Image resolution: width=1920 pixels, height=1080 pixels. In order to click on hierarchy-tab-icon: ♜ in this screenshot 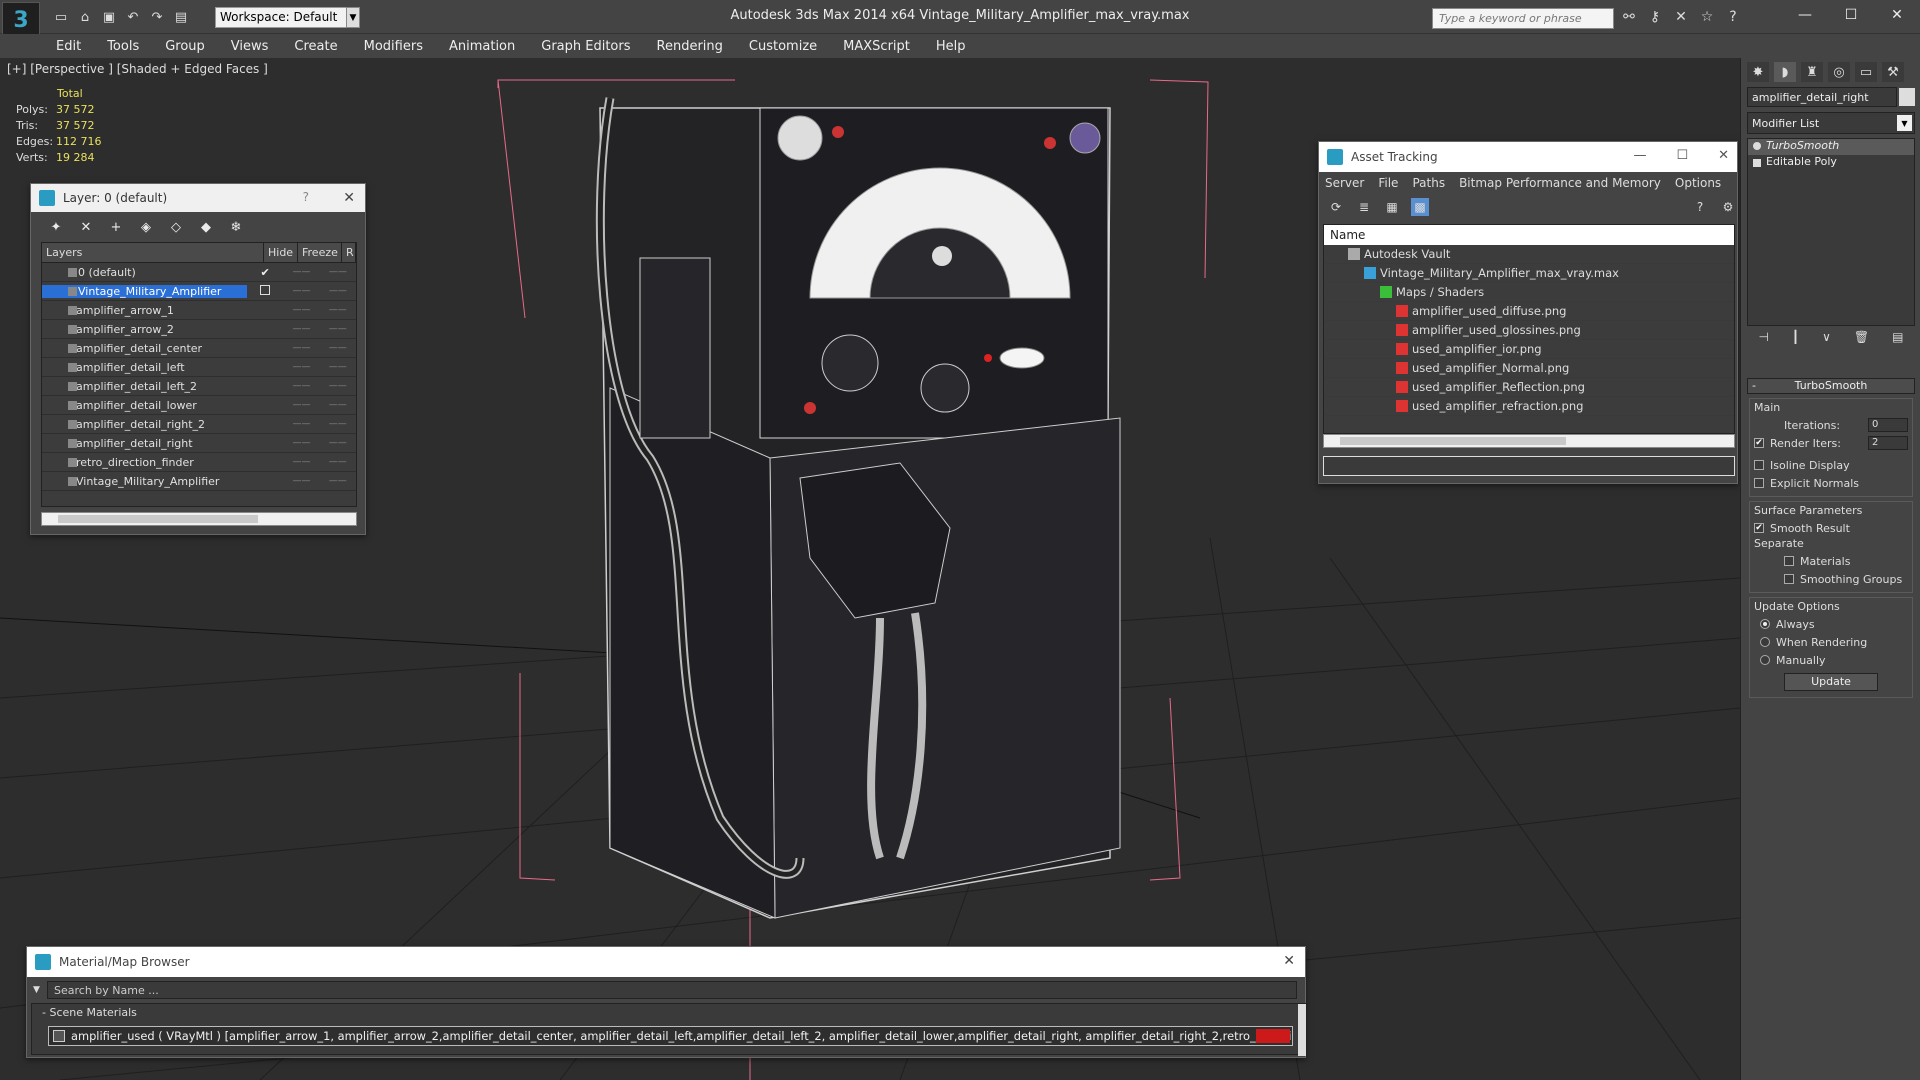, I will do `click(1812, 72)`.